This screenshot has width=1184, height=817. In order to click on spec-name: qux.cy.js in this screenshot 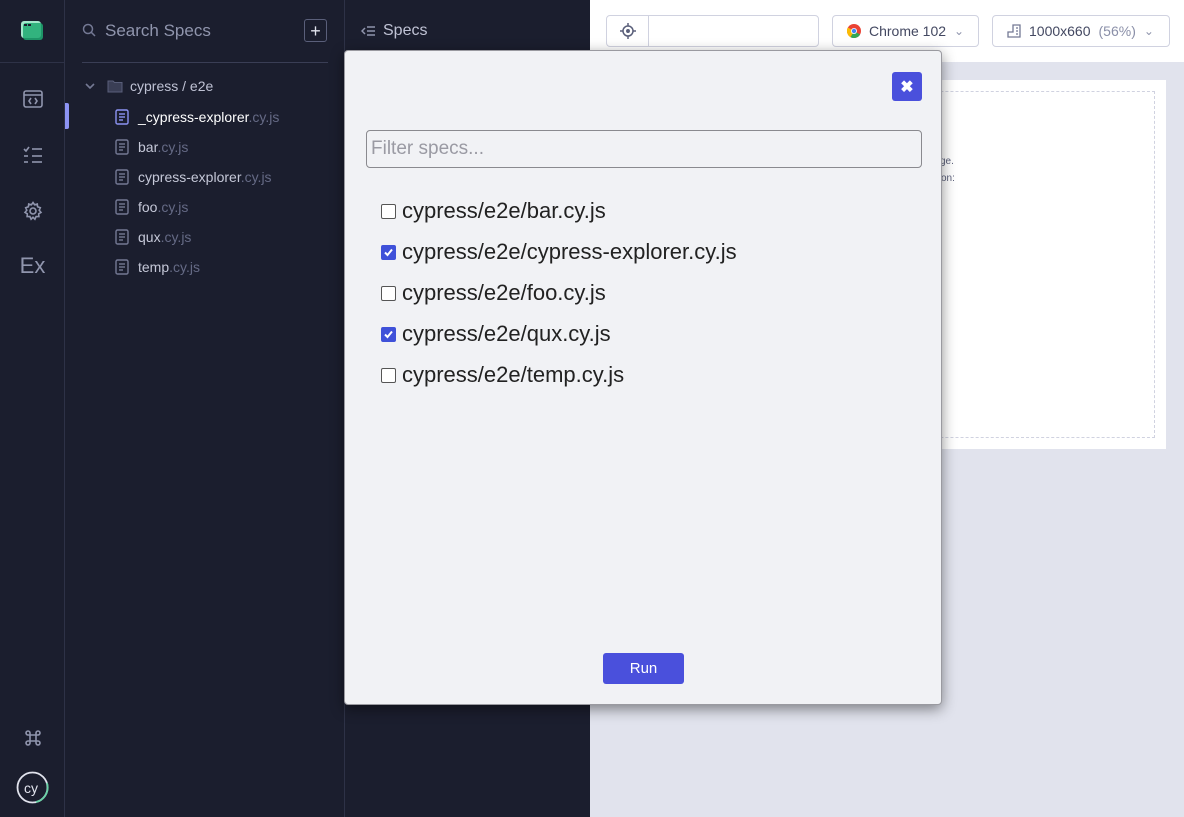, I will do `click(164, 237)`.